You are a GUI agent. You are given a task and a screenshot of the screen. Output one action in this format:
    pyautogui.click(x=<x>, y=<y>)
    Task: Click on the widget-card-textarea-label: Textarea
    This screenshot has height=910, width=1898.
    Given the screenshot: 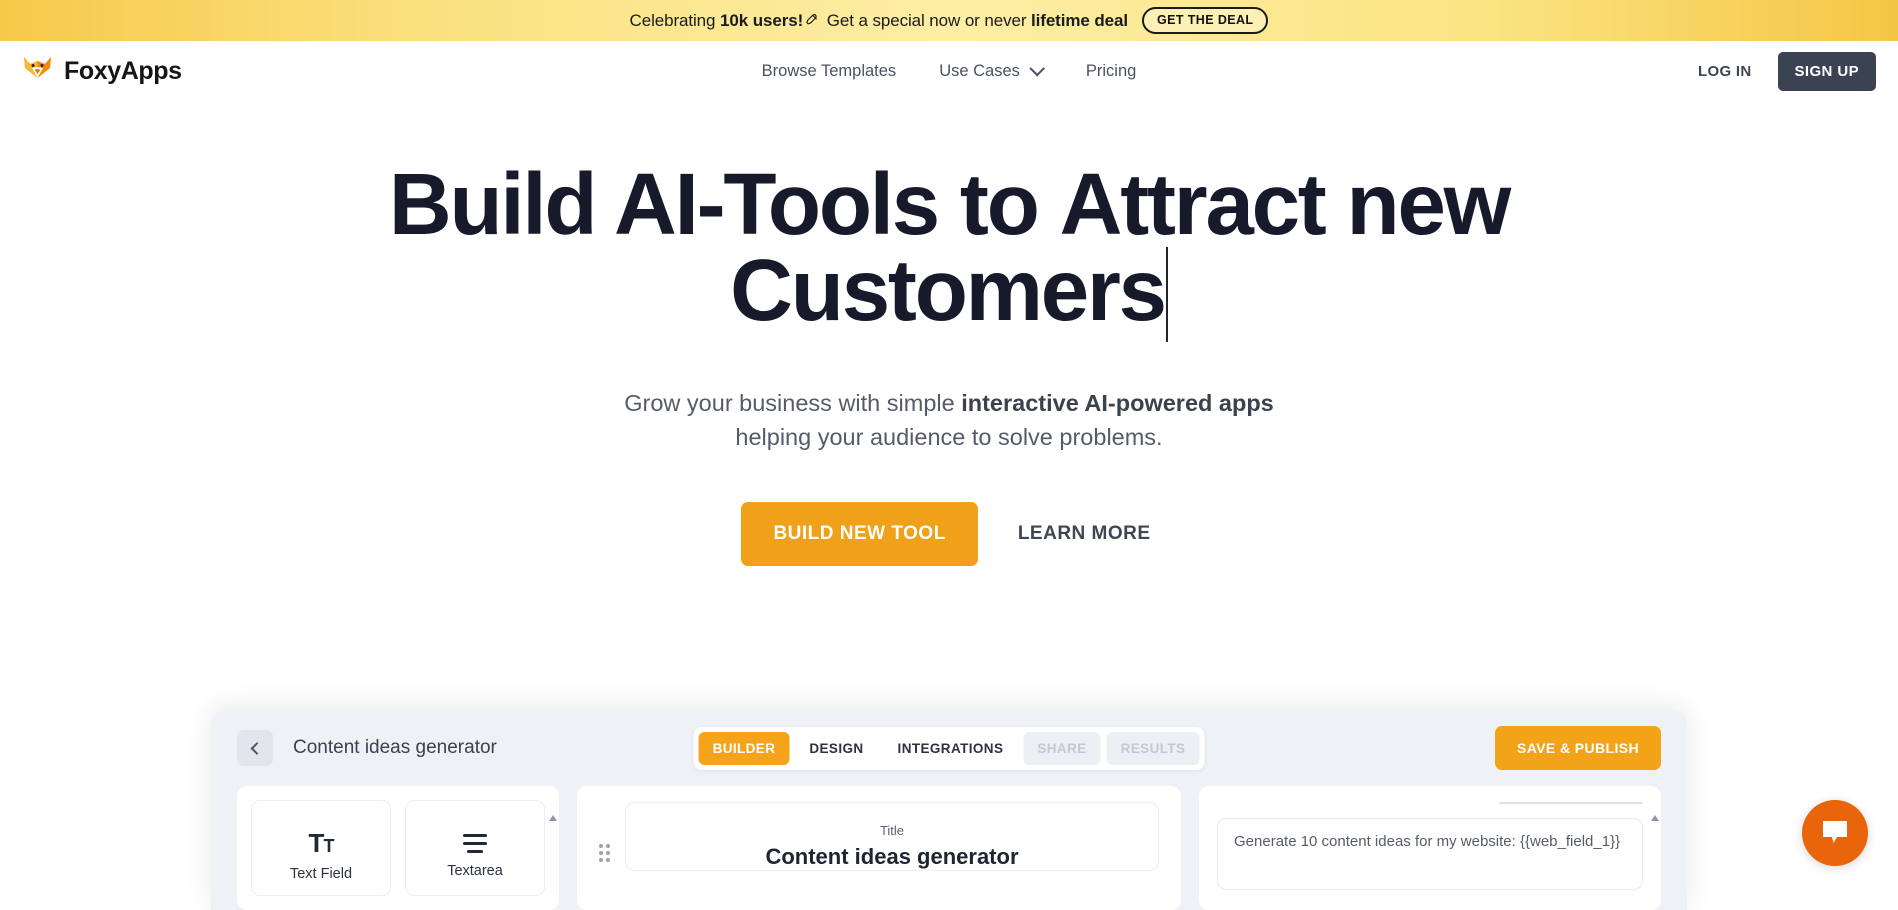 What is the action you would take?
    pyautogui.click(x=475, y=871)
    